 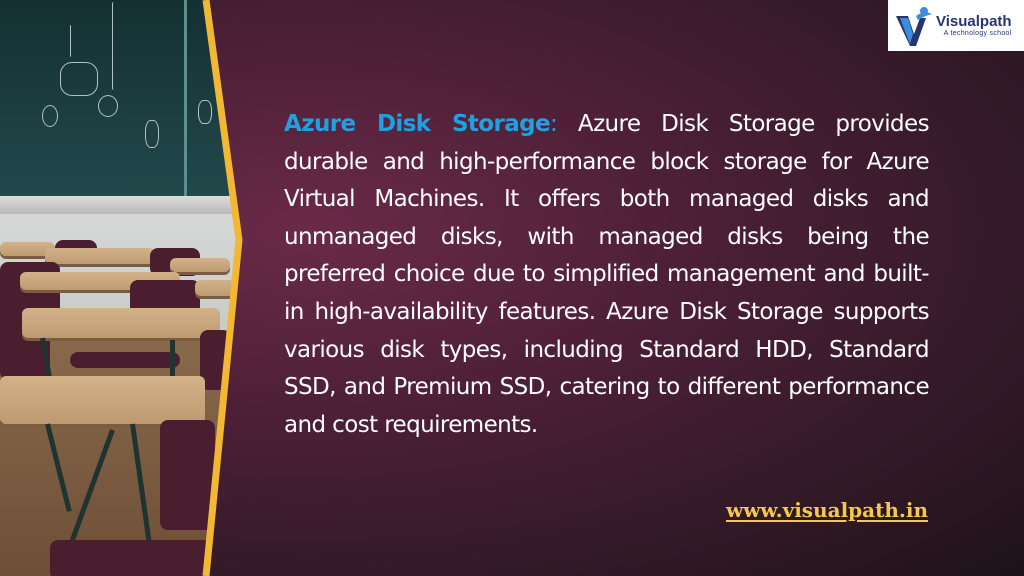 What do you see at coordinates (119, 205) in the screenshot?
I see `chalk-tray` at bounding box center [119, 205].